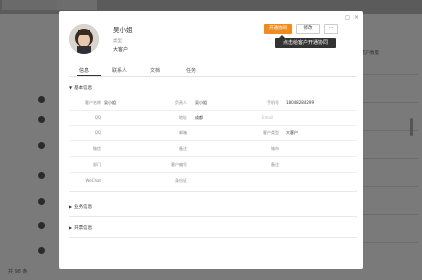  I want to click on field-label: WeChat, so click(93, 180).